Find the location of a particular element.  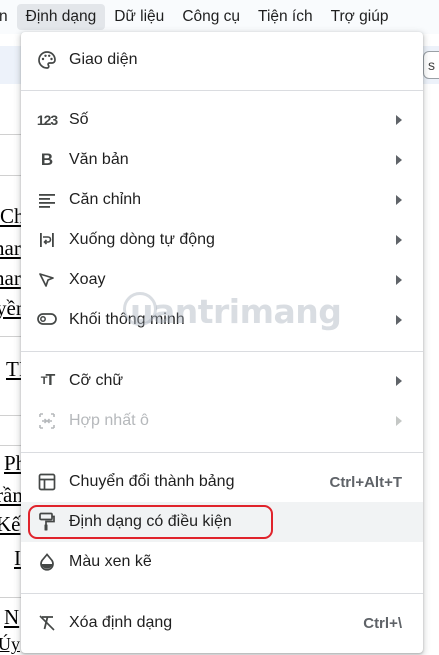

palette-icon is located at coordinates (47, 60).